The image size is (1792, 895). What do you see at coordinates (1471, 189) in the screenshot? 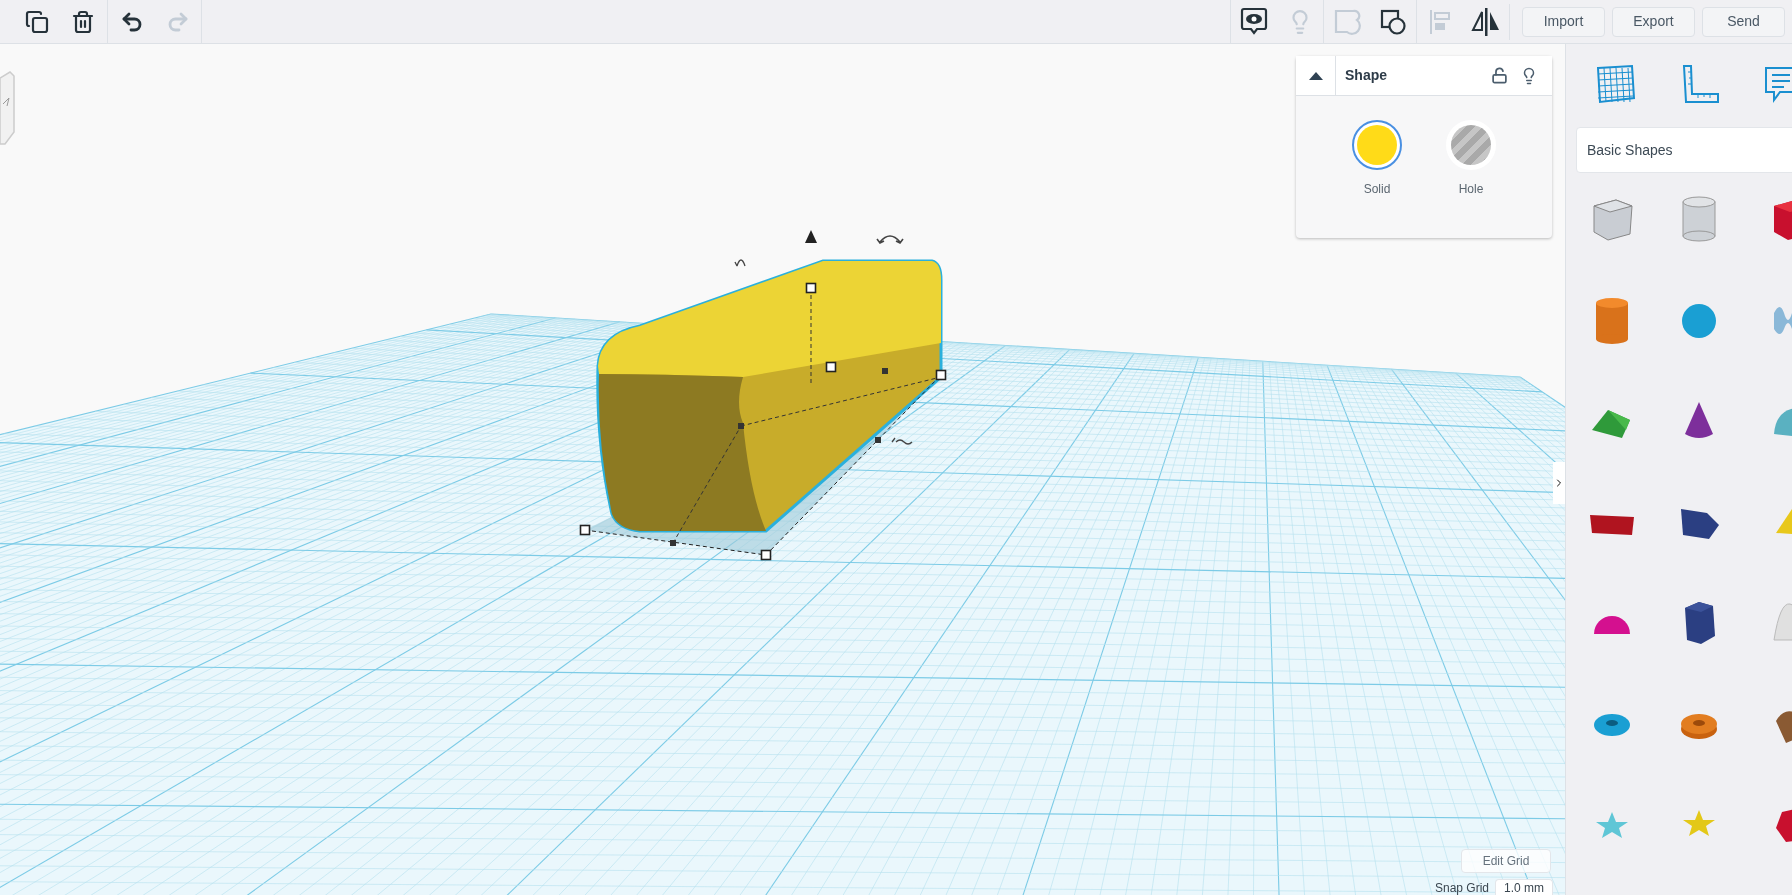
I see `option-label: Hole` at bounding box center [1471, 189].